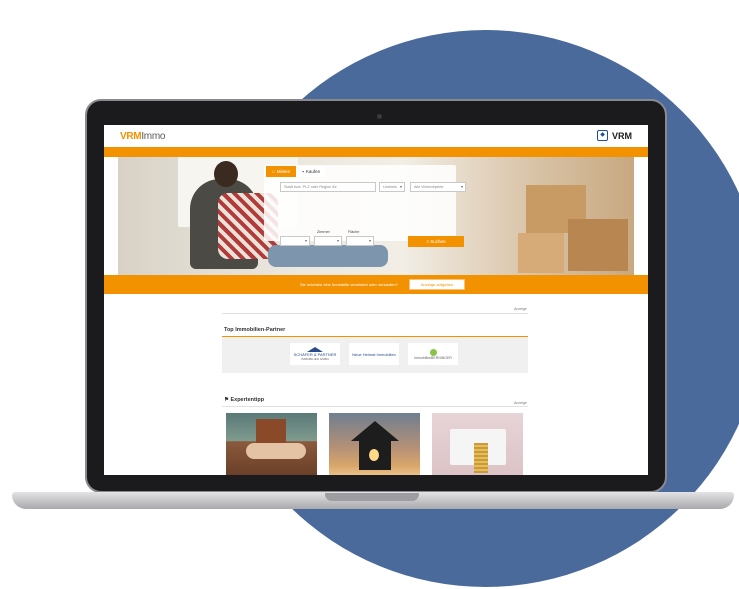 The image size is (739, 589). What do you see at coordinates (328, 187) in the screenshot?
I see `location-input: Stadt bzw. PLZ oder Region für` at bounding box center [328, 187].